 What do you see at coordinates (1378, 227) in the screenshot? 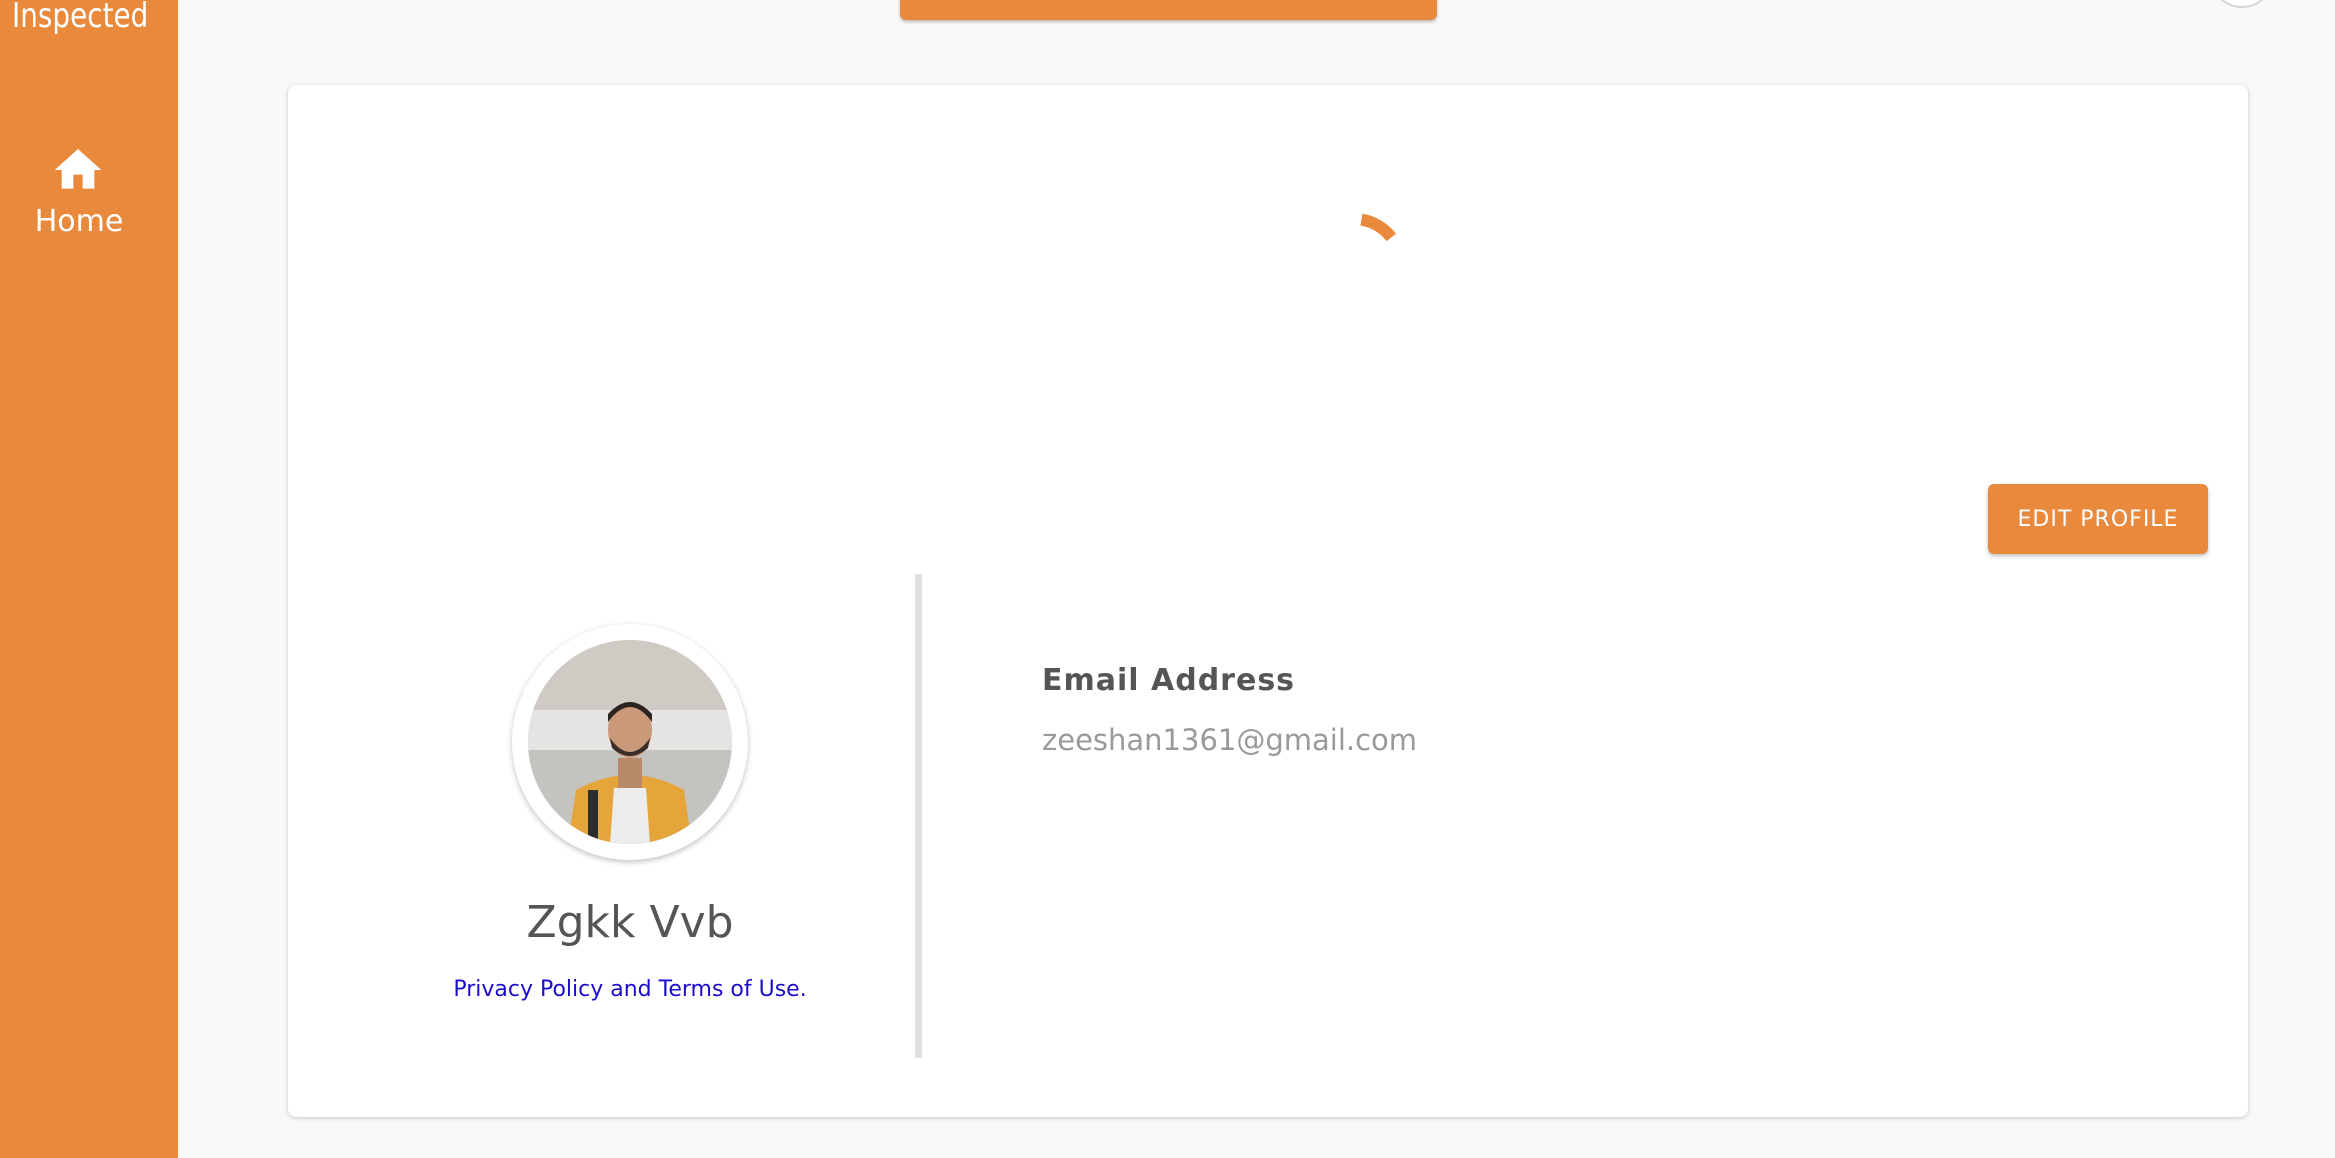
I see `loading-spinner` at bounding box center [1378, 227].